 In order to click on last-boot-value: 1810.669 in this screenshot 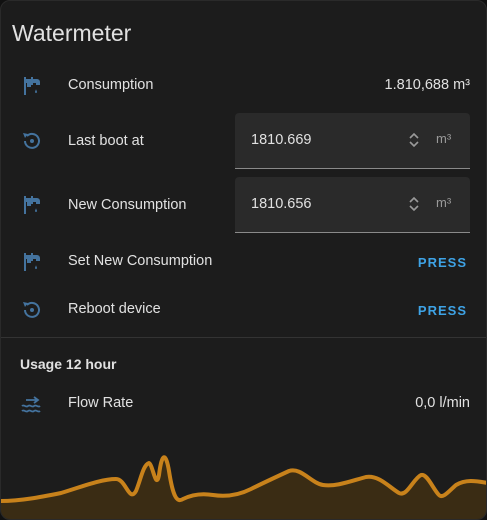, I will do `click(281, 140)`.